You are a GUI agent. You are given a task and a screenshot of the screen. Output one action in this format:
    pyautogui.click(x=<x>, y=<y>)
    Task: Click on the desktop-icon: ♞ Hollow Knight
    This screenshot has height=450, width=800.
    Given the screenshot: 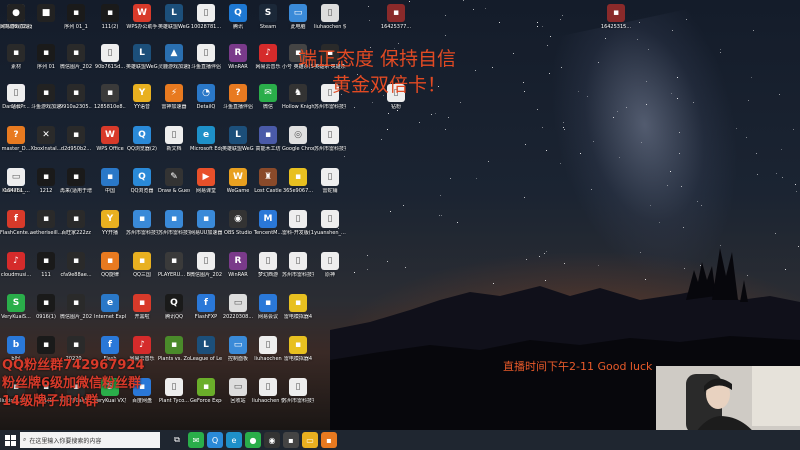 What is the action you would take?
    pyautogui.click(x=298, y=104)
    